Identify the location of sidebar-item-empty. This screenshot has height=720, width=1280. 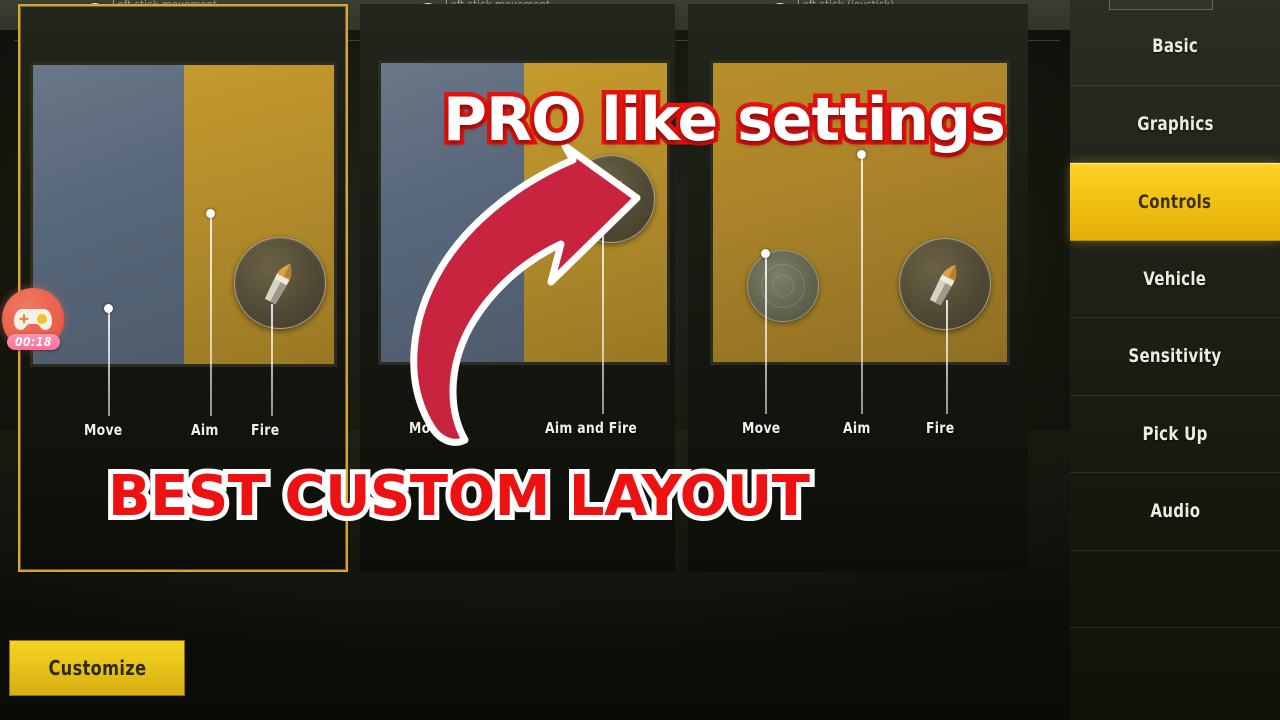
(1175, 589).